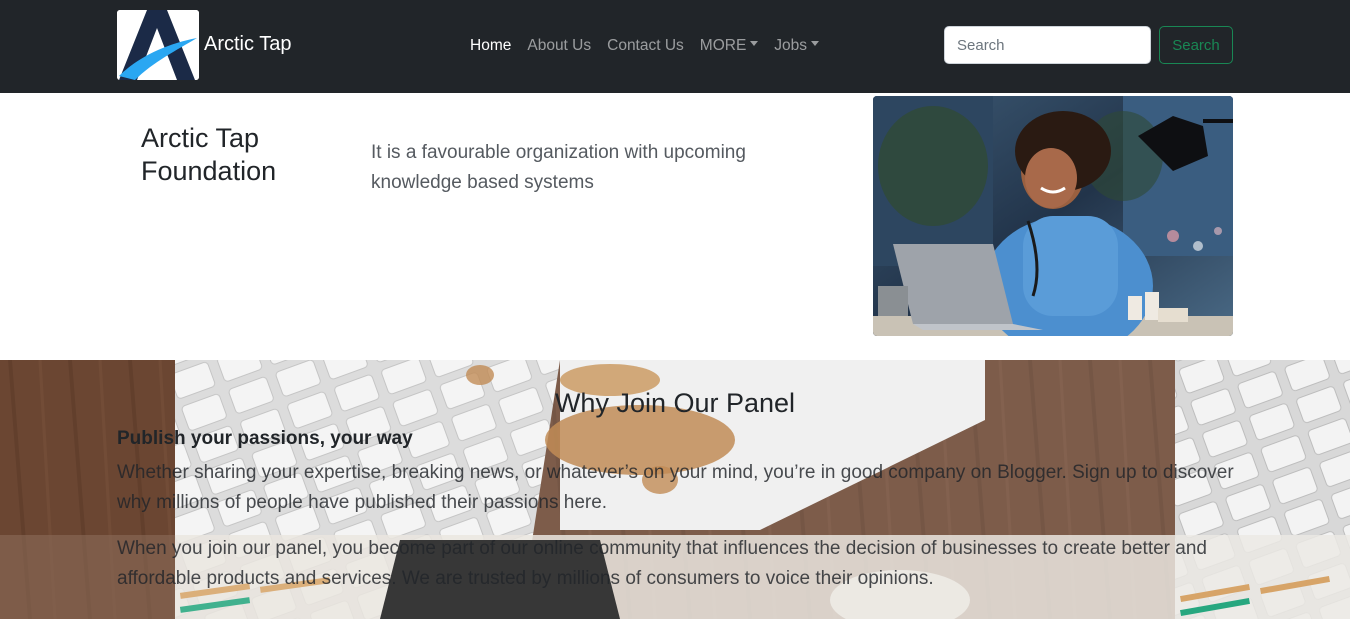  I want to click on nav-item-jobs-label: Jobs, so click(791, 45).